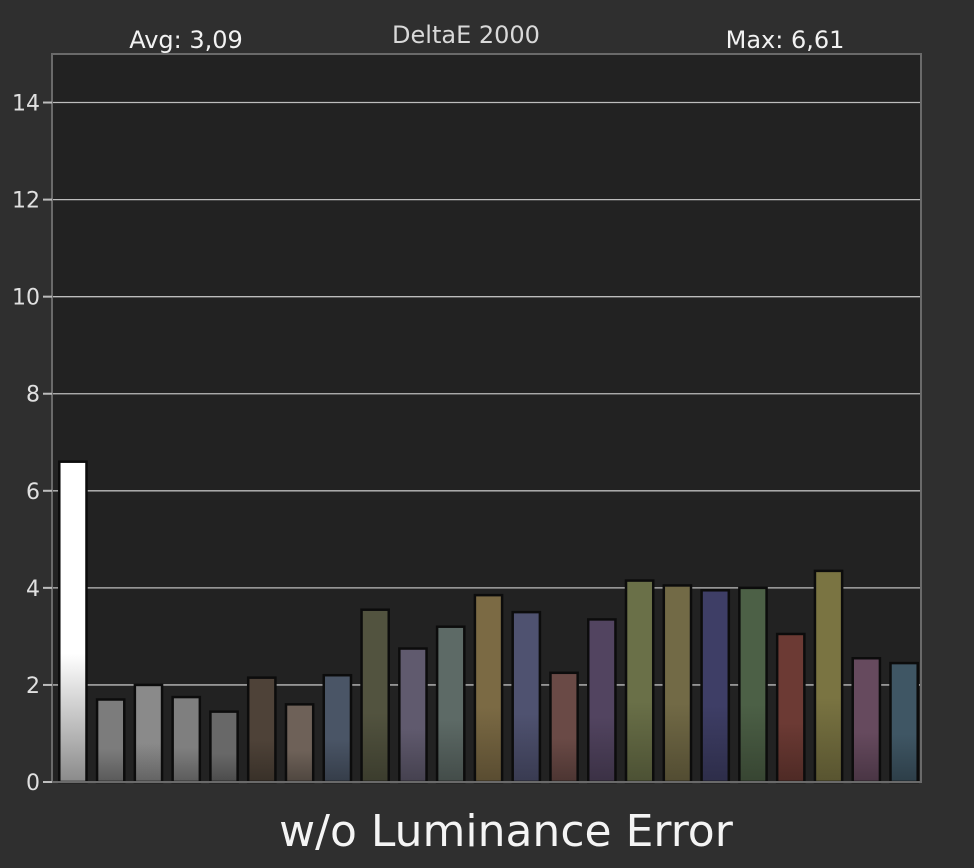  I want to click on y-tick-label: 6, so click(33, 492).